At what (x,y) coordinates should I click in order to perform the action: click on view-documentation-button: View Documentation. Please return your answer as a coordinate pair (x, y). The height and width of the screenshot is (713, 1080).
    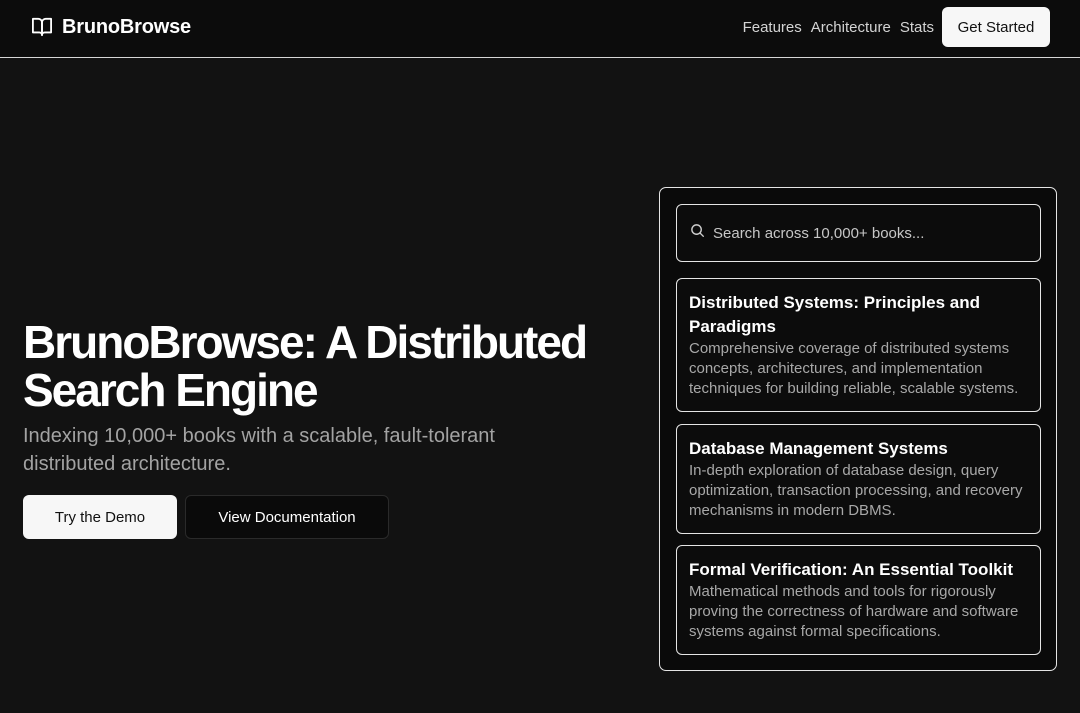
    Looking at the image, I should click on (287, 517).